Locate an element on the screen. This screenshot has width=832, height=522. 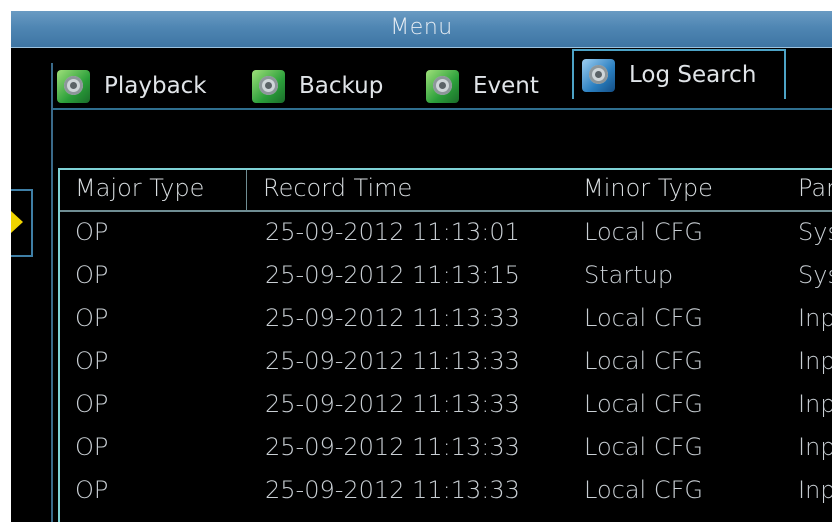
tab-backup: Backup is located at coordinates (317, 86).